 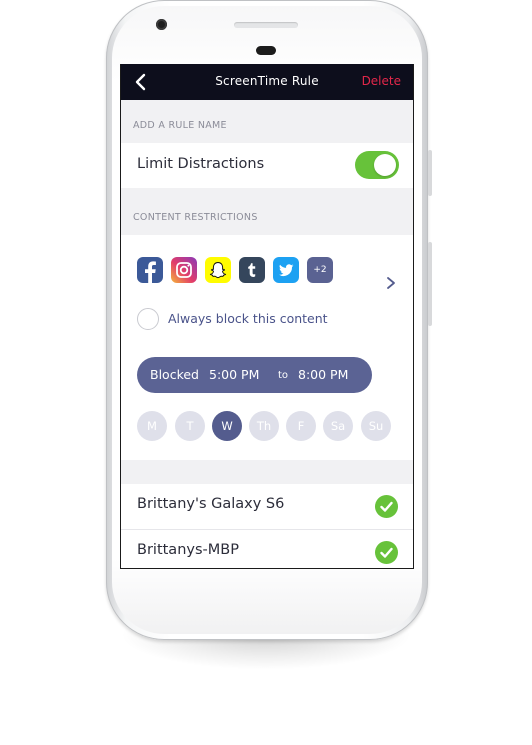 What do you see at coordinates (161, 24) in the screenshot?
I see `front-camera` at bounding box center [161, 24].